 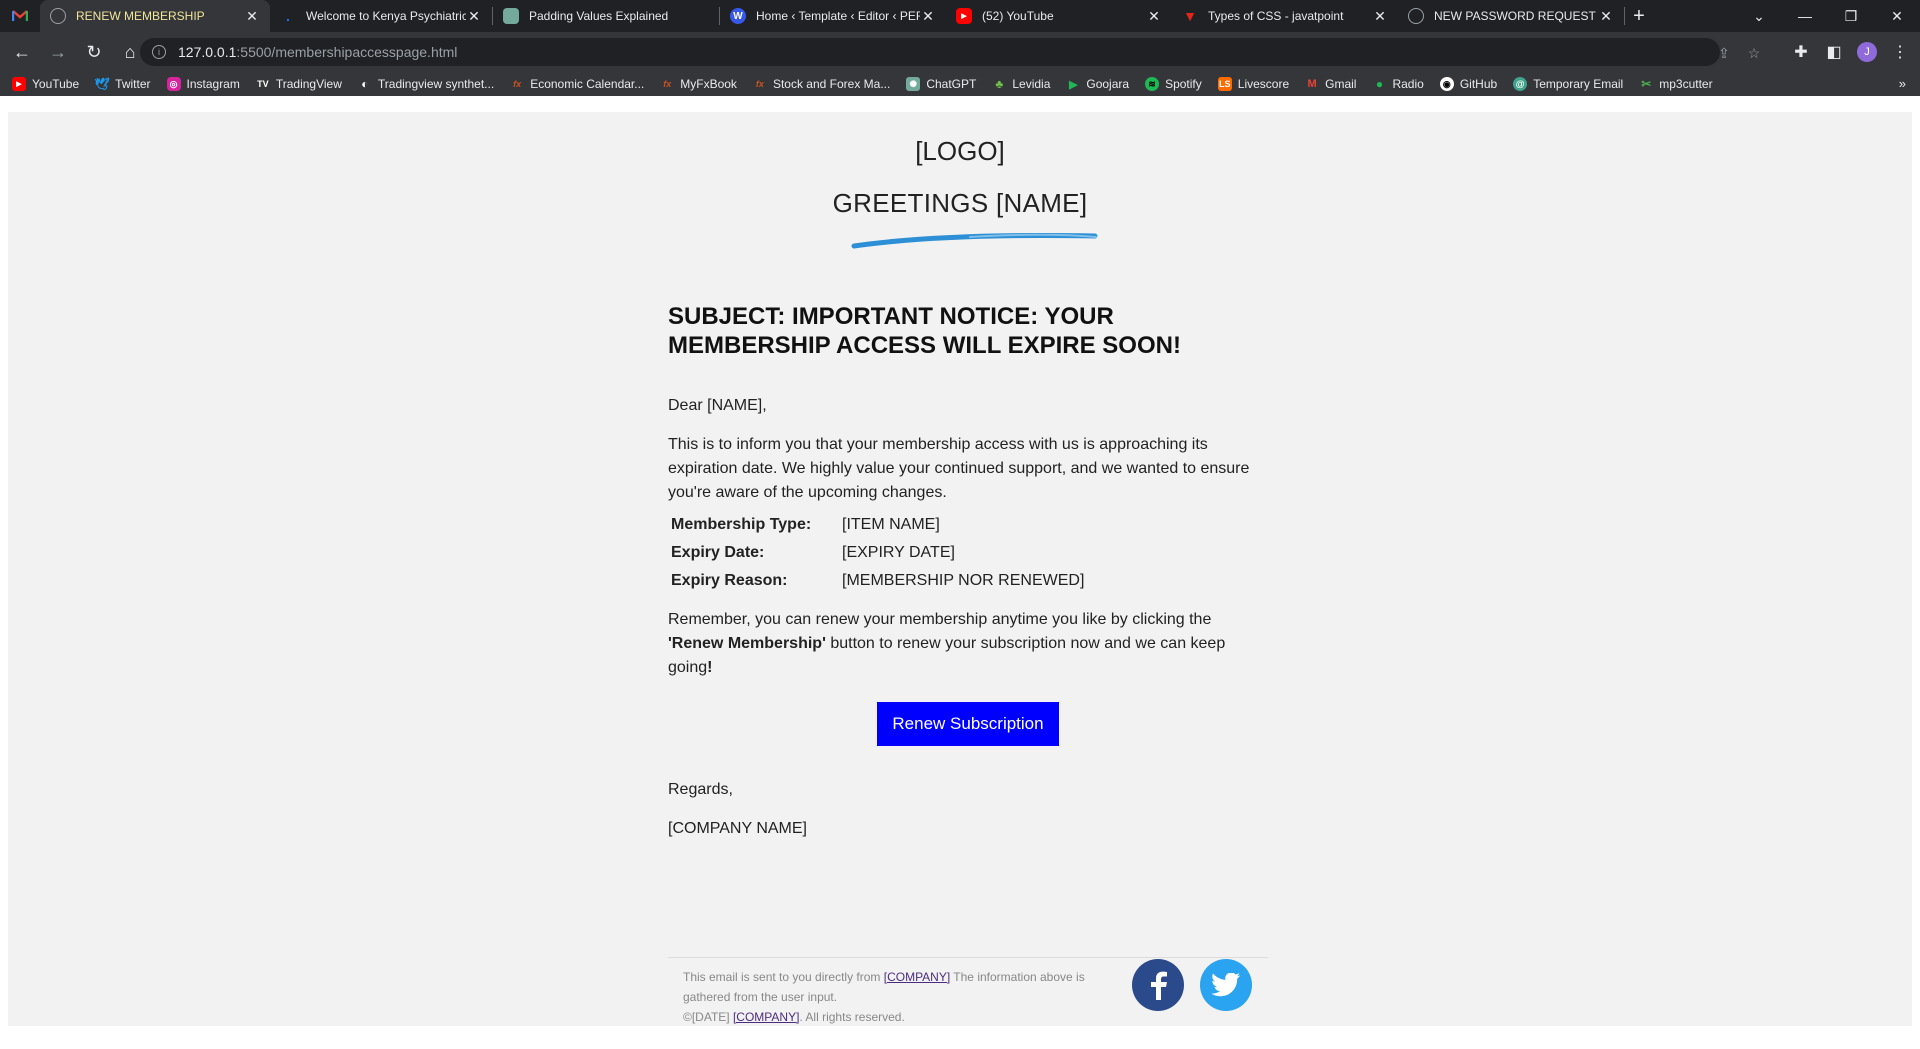 I want to click on greeting-heading: GREETINGS [NAME], so click(x=960, y=203).